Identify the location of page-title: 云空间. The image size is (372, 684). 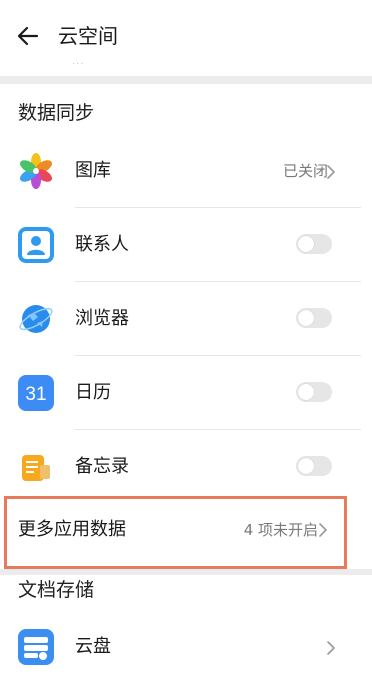
(88, 36).